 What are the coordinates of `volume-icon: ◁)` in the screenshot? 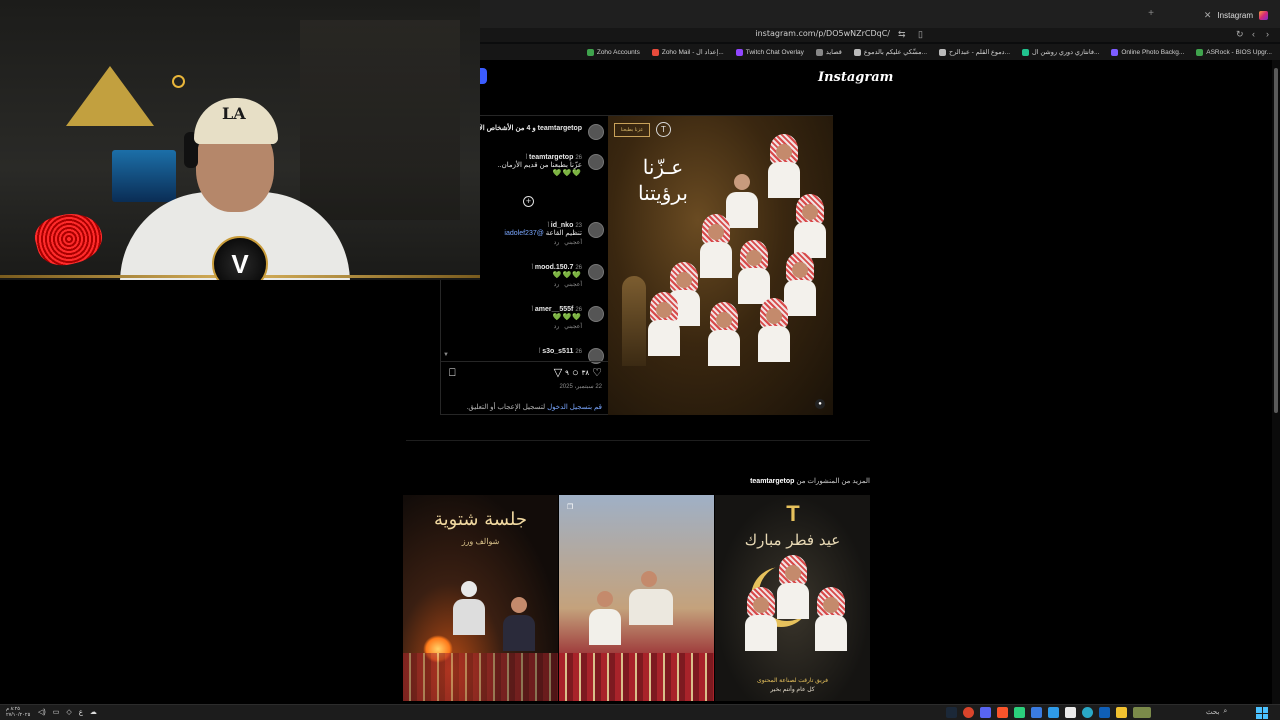 It's located at (42, 712).